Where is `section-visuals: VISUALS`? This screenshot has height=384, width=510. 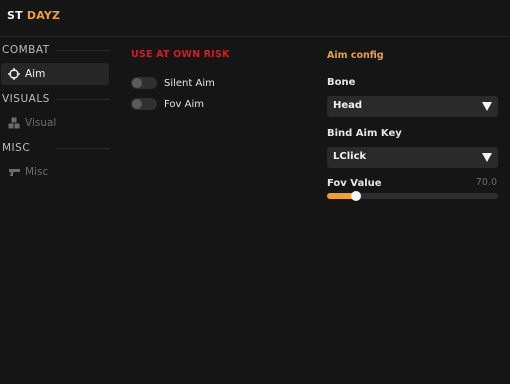 section-visuals: VISUALS is located at coordinates (26, 99).